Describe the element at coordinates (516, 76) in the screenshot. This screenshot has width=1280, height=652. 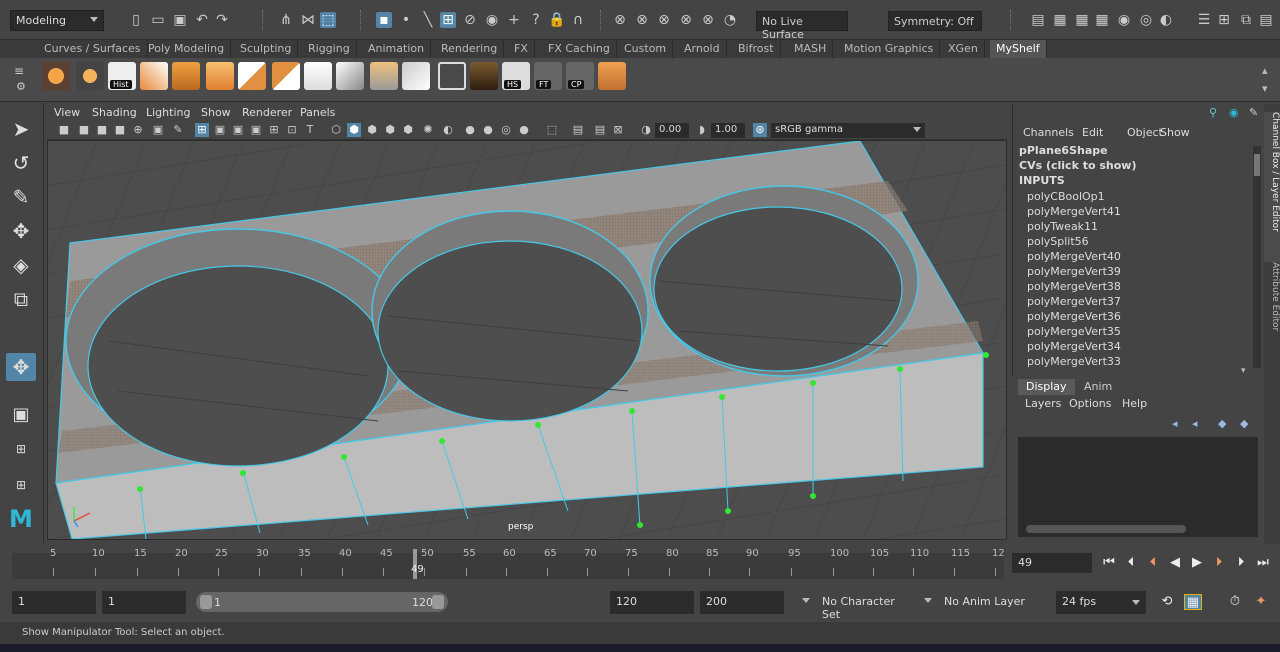
I see `hypershade-shelf-icon: HS` at that location.